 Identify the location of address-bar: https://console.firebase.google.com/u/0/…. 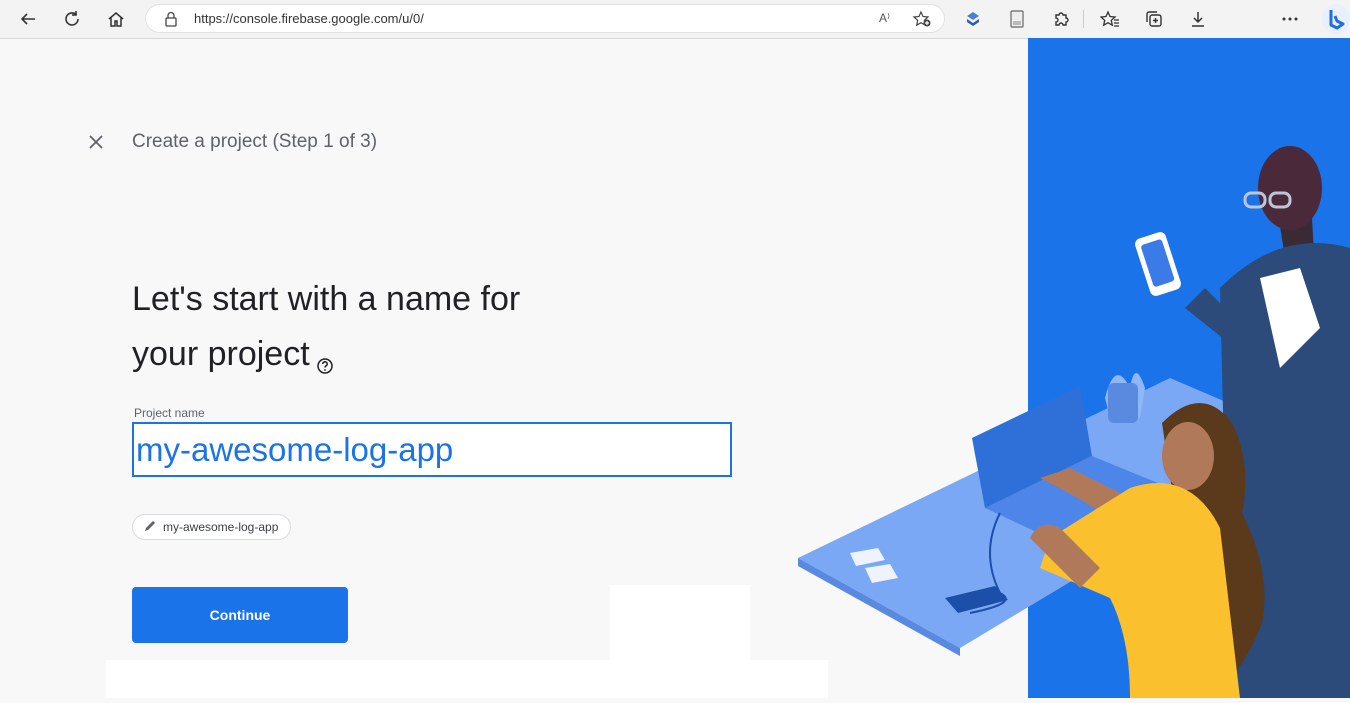
(545, 18).